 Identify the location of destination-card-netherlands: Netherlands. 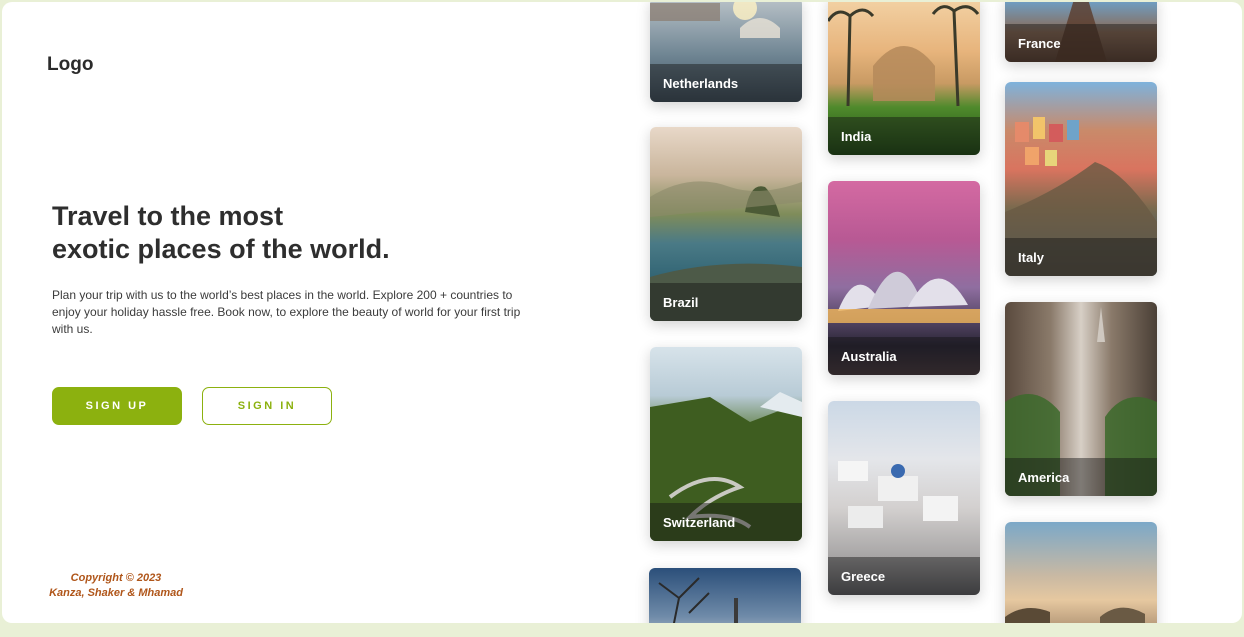
(726, 52).